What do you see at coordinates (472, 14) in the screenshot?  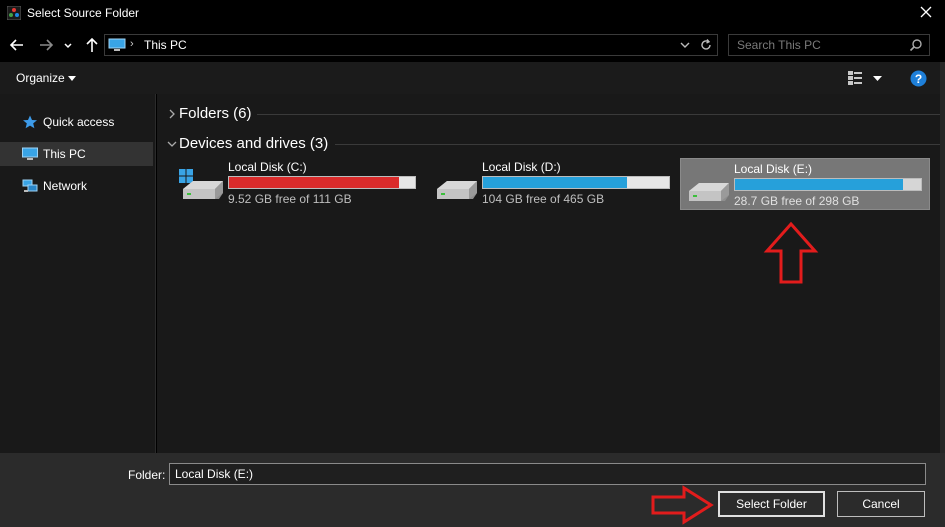 I see `title-bar: Select Source Folder` at bounding box center [472, 14].